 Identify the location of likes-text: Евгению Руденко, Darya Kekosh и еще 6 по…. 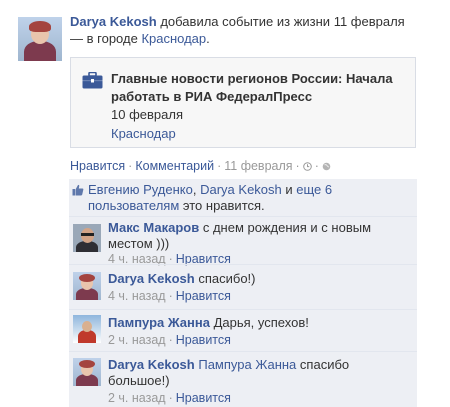
(210, 197).